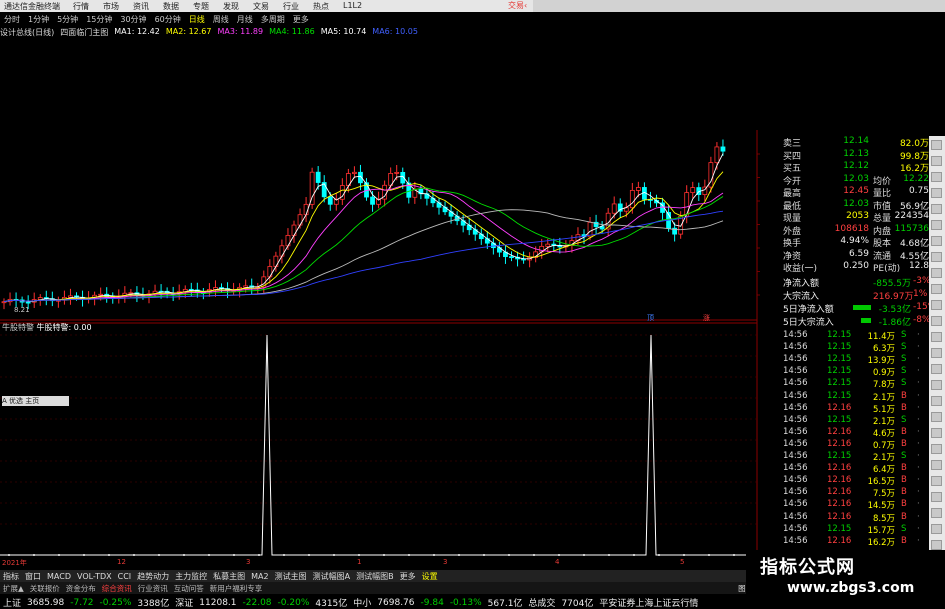 Image resolution: width=945 pixels, height=609 pixels. What do you see at coordinates (352, 6) in the screenshot?
I see `menu-item-9: L1L2` at bounding box center [352, 6].